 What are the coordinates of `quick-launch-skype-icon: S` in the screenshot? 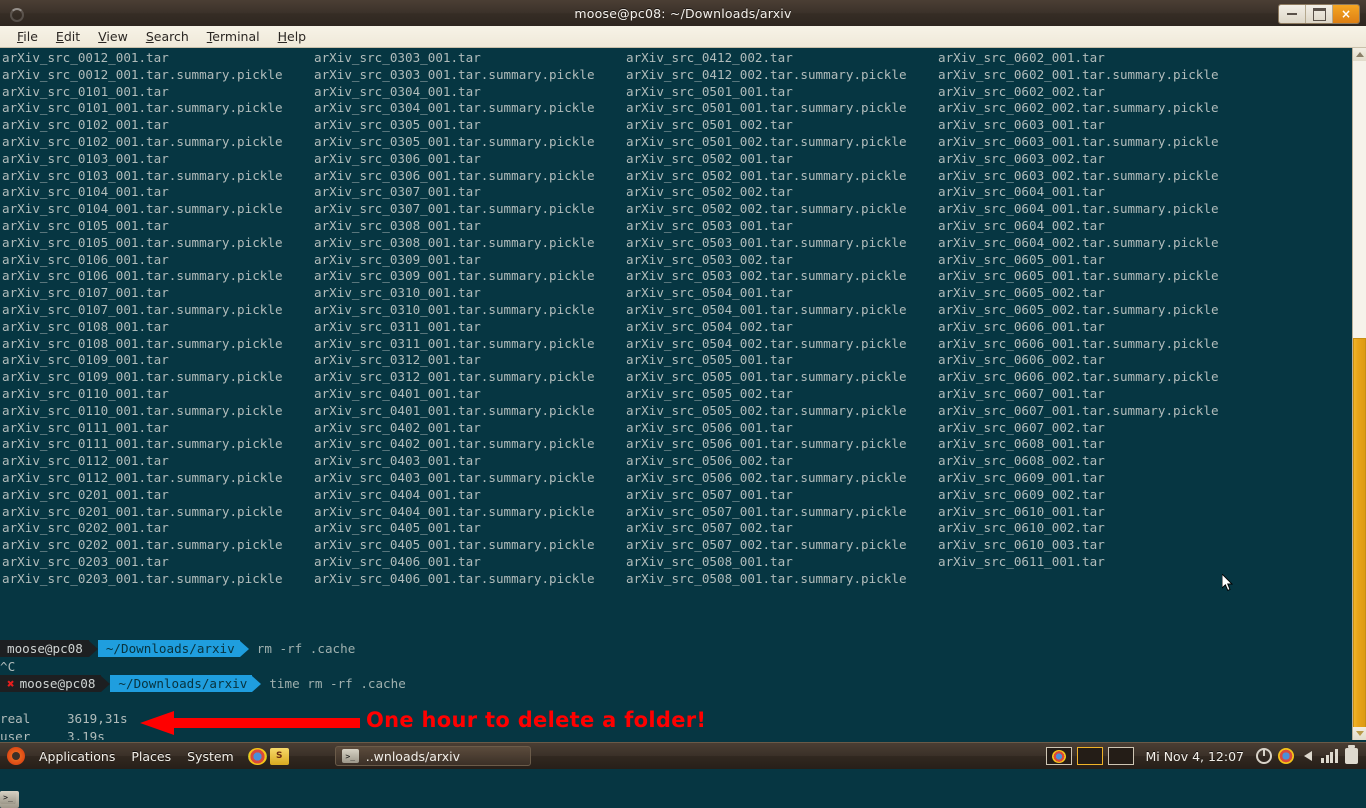 It's located at (279, 756).